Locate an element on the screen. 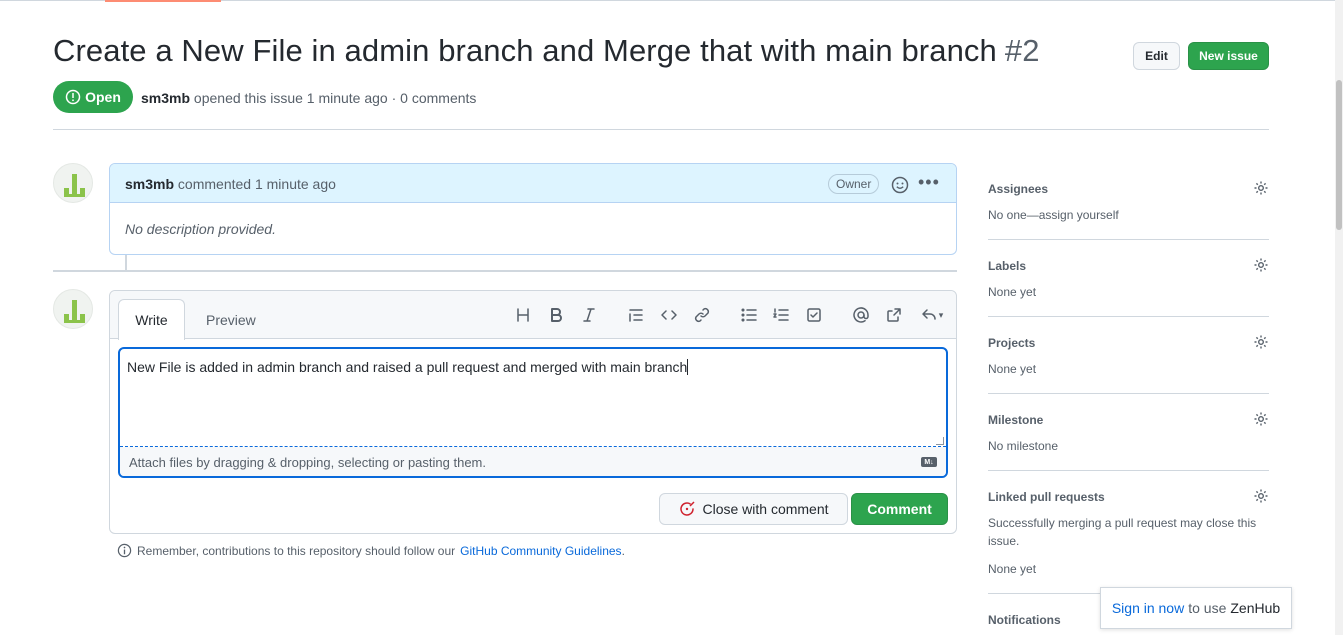 The width and height of the screenshot is (1343, 635). linked-prs-description-cont: issue. is located at coordinates (1004, 541).